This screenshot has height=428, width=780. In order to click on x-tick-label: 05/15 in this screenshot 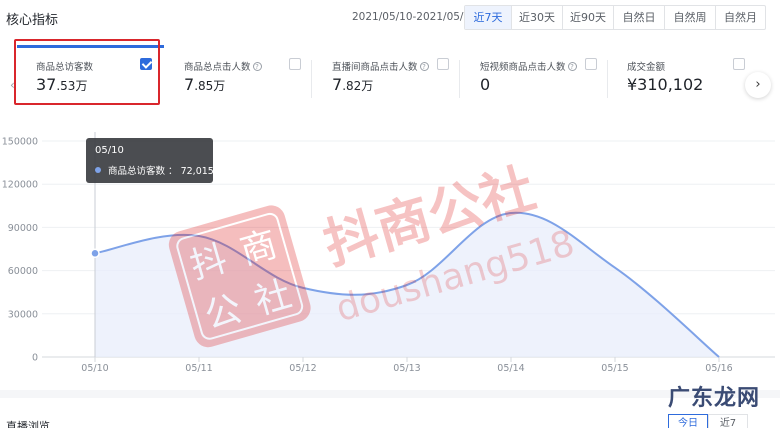, I will do `click(614, 368)`.